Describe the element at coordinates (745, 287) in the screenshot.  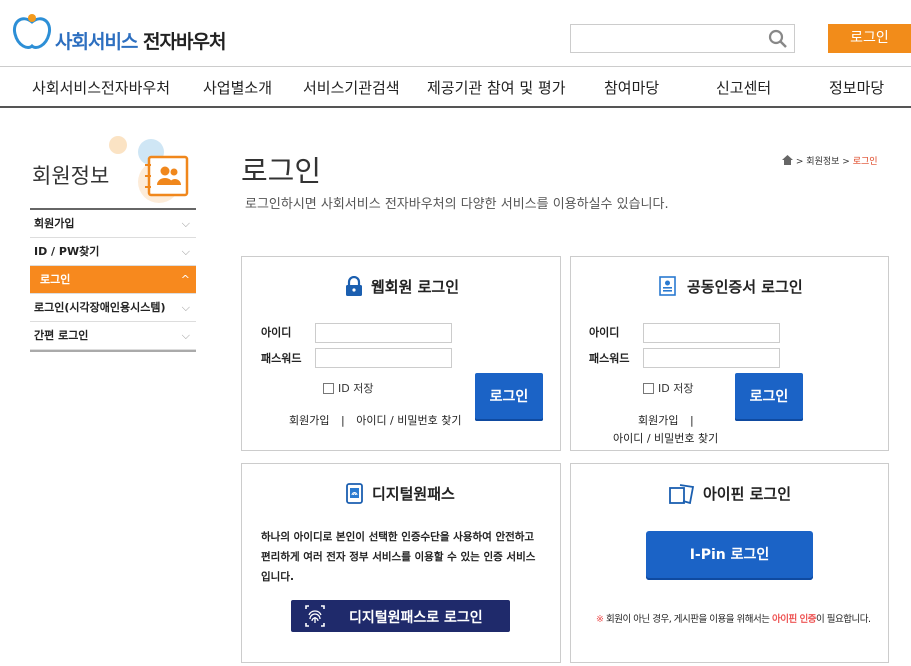
I see `cert-login-title: 공동인증서 로그인` at that location.